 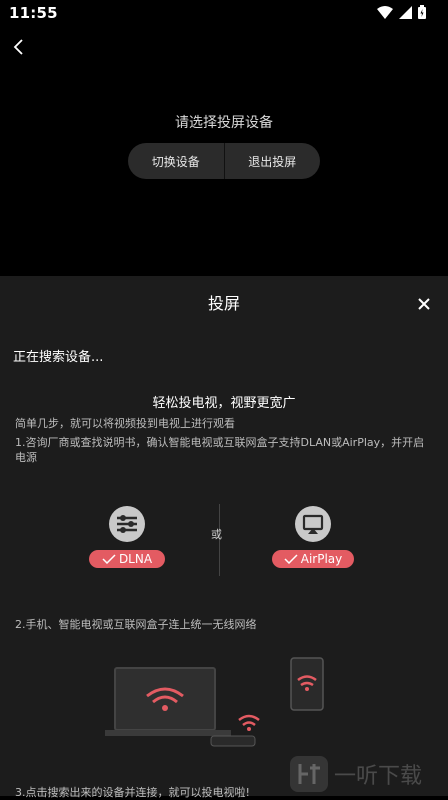 What do you see at coordinates (132, 792) in the screenshot?
I see `step-3-text: 3.点击搜索出来的设备并连接，就可以投电视啦!` at bounding box center [132, 792].